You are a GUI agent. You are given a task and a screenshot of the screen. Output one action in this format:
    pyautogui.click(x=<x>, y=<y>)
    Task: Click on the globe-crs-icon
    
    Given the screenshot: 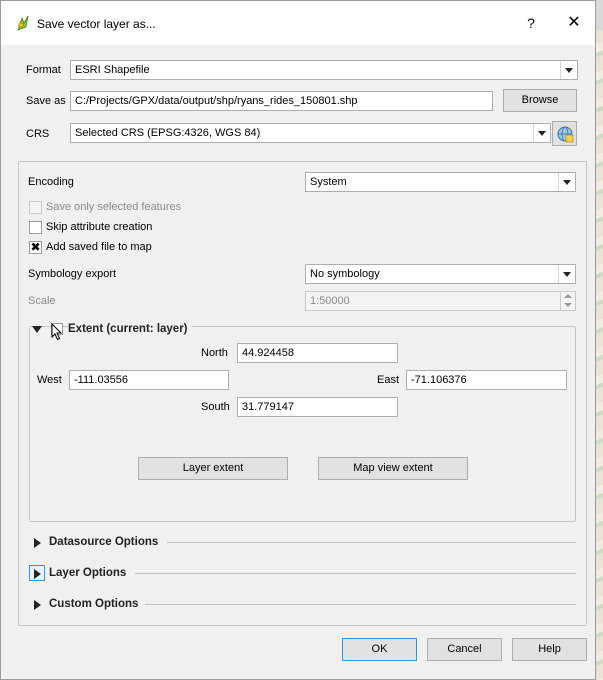 What is the action you would take?
    pyautogui.click(x=565, y=134)
    